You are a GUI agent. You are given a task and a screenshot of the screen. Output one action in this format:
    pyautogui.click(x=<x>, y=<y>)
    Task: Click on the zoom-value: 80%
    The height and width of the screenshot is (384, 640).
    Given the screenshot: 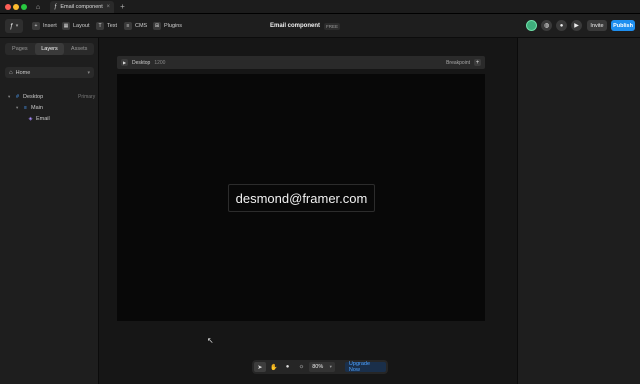 What is the action you would take?
    pyautogui.click(x=318, y=367)
    